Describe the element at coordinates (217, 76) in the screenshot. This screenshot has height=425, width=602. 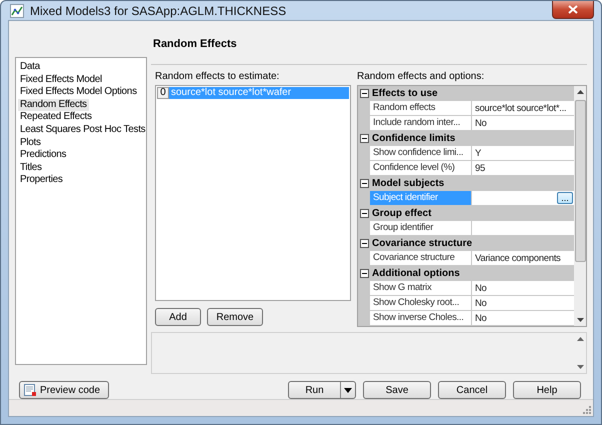
I see `list-label: Random effects to estimate:` at that location.